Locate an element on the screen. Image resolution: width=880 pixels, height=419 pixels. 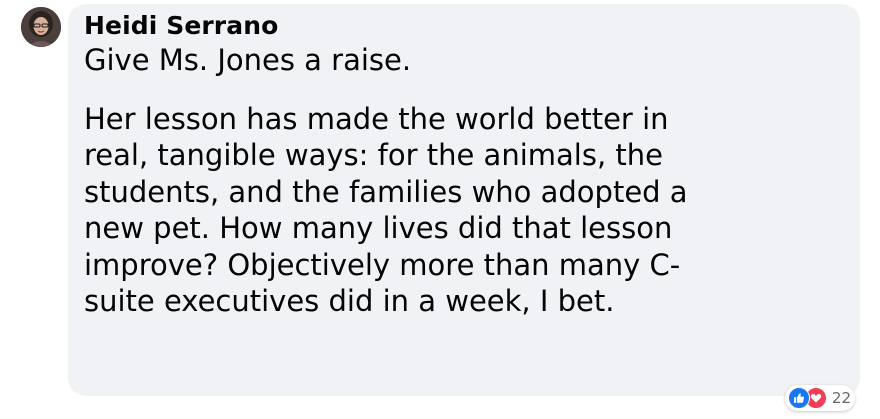
profile-photo is located at coordinates (41, 27).